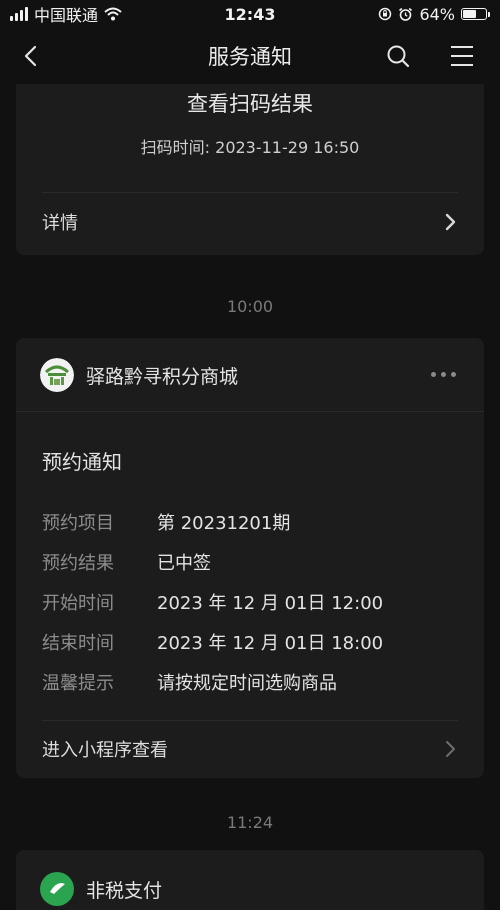 Image resolution: width=500 pixels, height=910 pixels. I want to click on status-right: 64%, so click(439, 14).